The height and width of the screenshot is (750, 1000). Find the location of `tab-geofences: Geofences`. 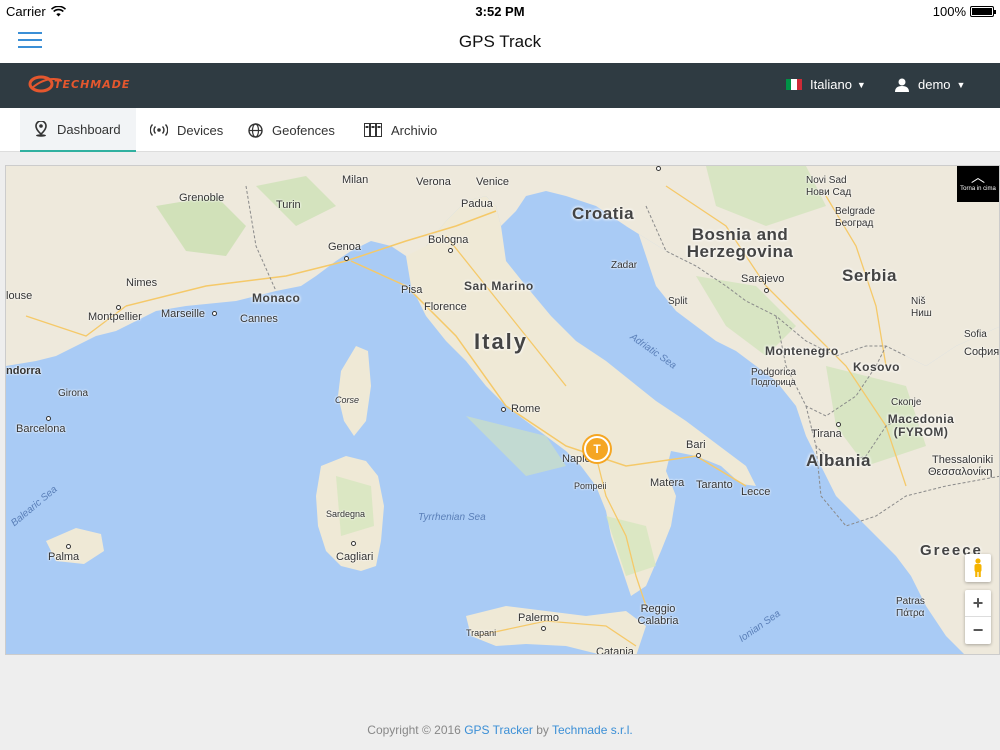

tab-geofences: Geofences is located at coordinates (291, 130).